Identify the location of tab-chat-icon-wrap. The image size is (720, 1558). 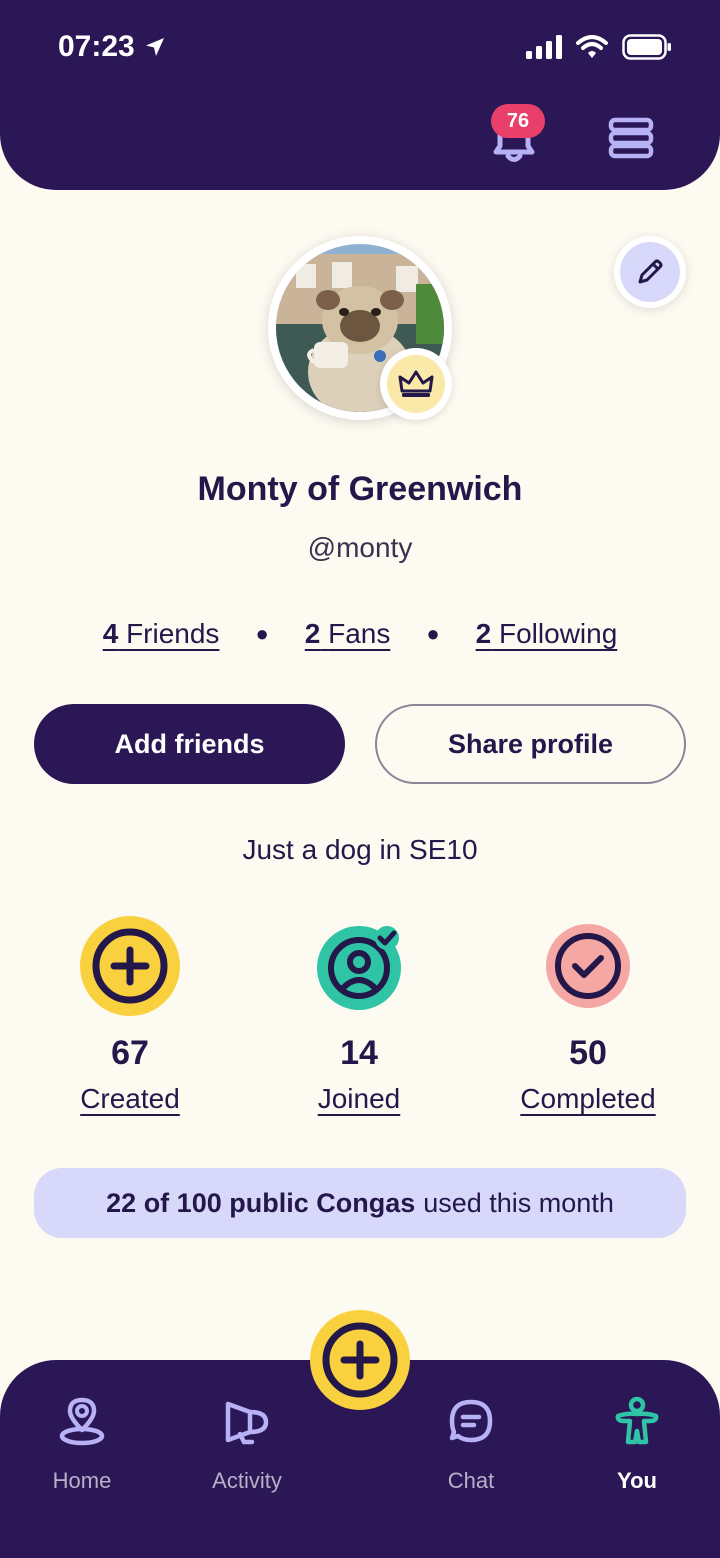
(471, 1421).